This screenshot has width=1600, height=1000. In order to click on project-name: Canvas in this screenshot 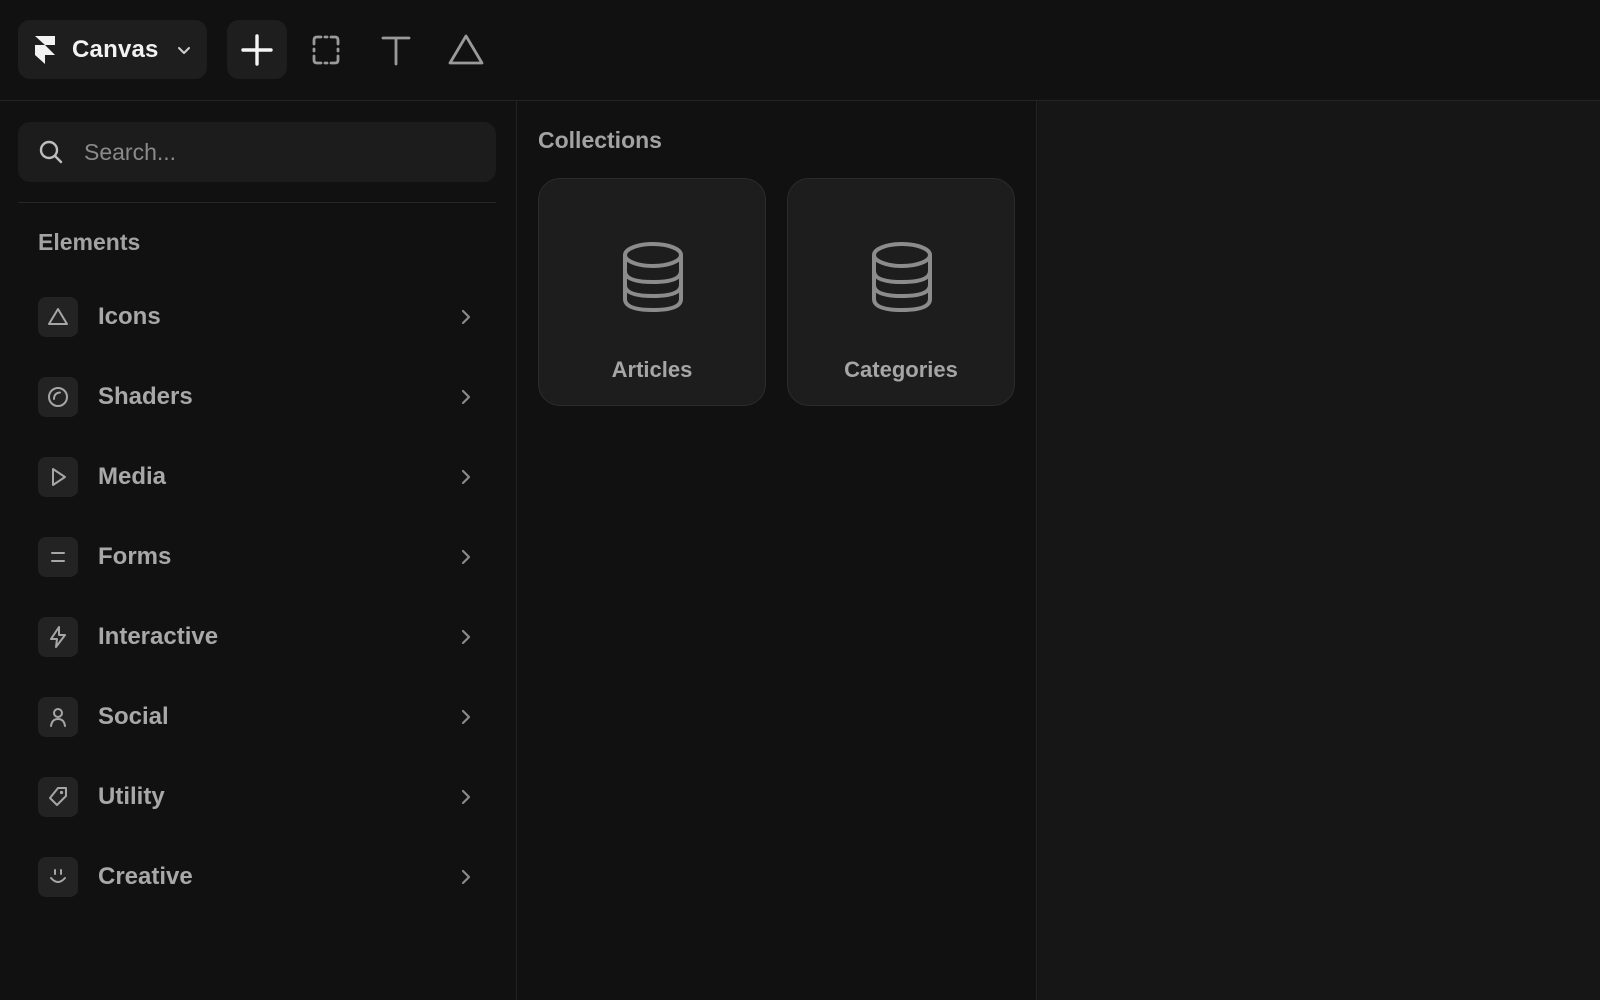, I will do `click(115, 49)`.